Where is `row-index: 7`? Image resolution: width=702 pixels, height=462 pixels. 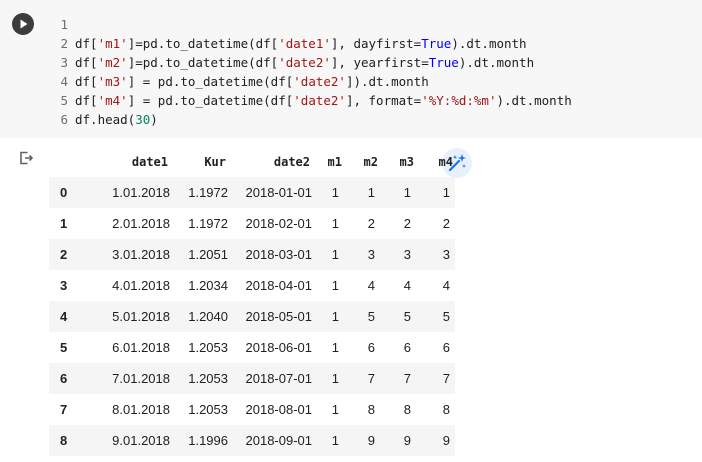 row-index: 7 is located at coordinates (64, 409).